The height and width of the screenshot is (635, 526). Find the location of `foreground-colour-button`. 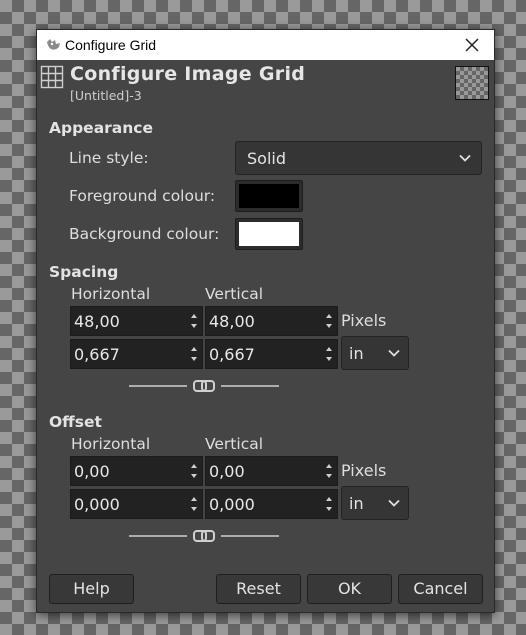

foreground-colour-button is located at coordinates (269, 196).